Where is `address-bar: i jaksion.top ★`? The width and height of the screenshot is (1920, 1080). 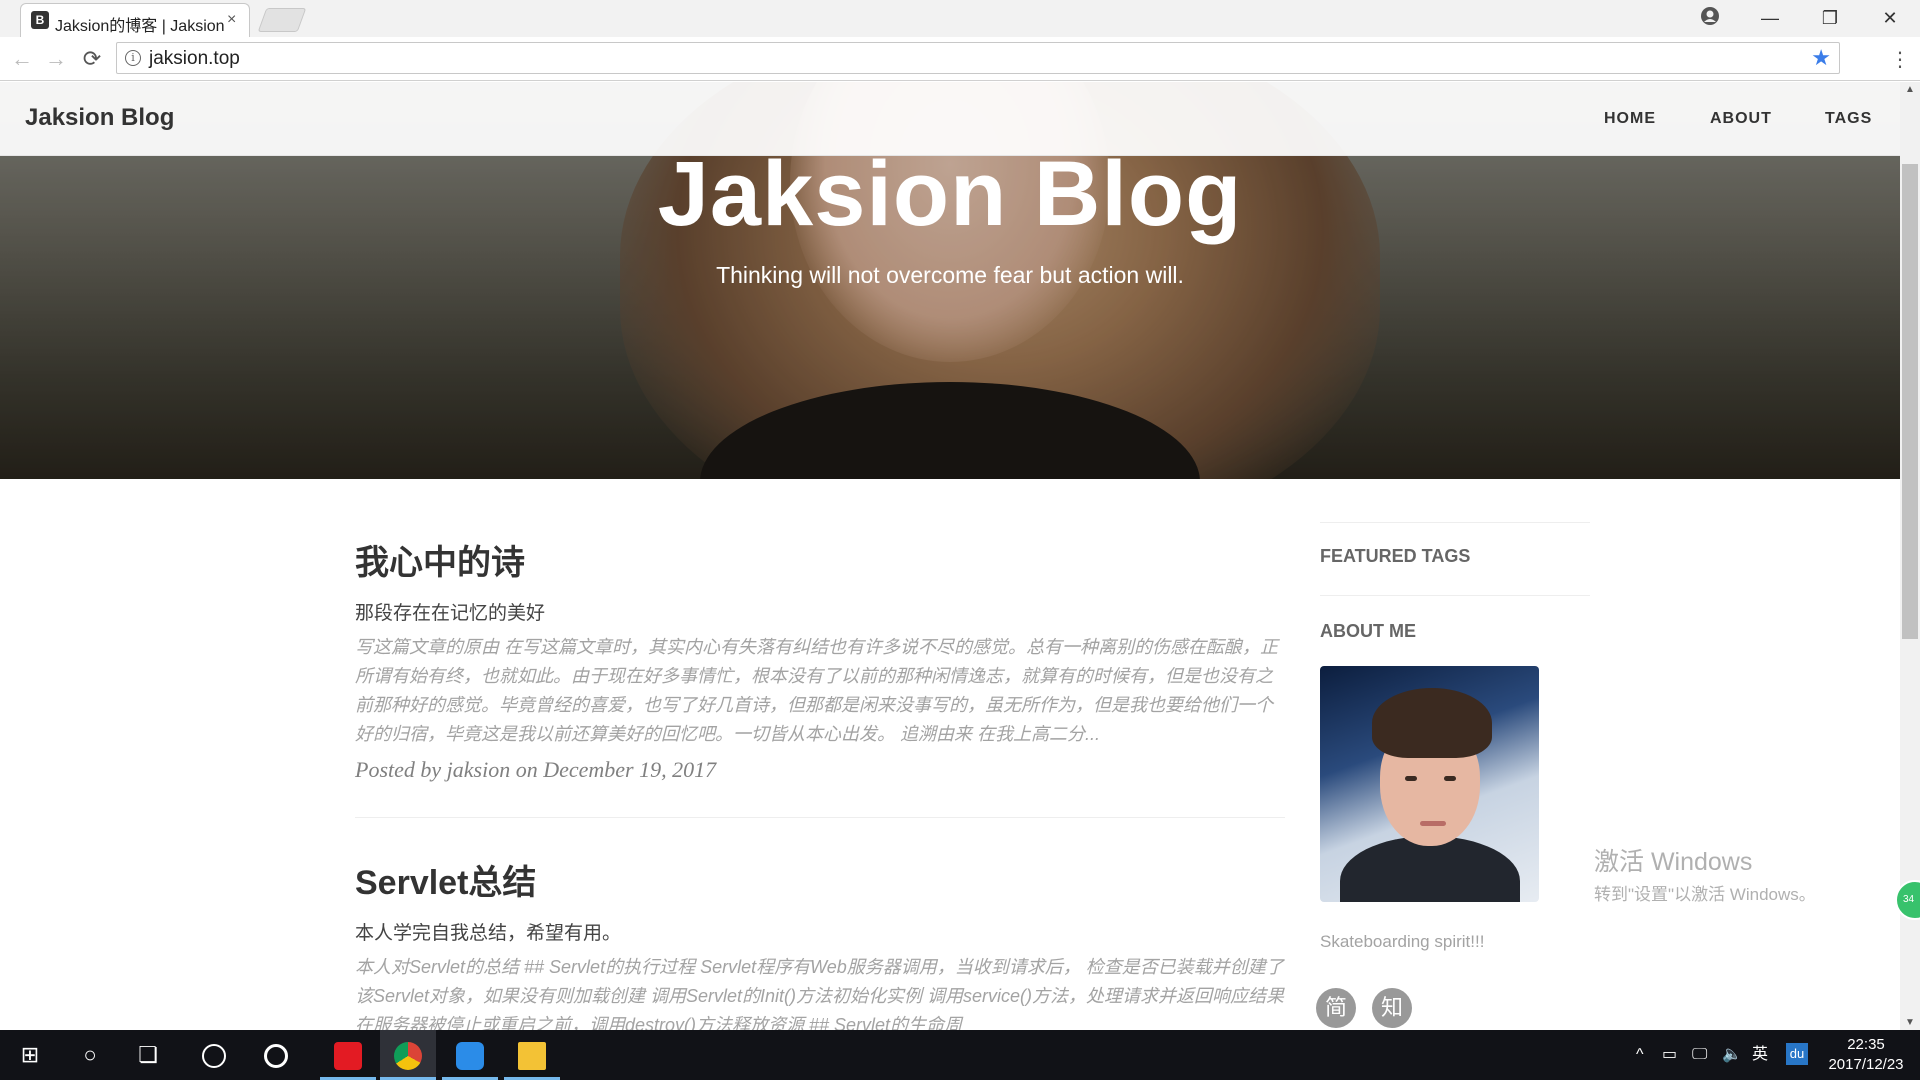 address-bar: i jaksion.top ★ is located at coordinates (978, 58).